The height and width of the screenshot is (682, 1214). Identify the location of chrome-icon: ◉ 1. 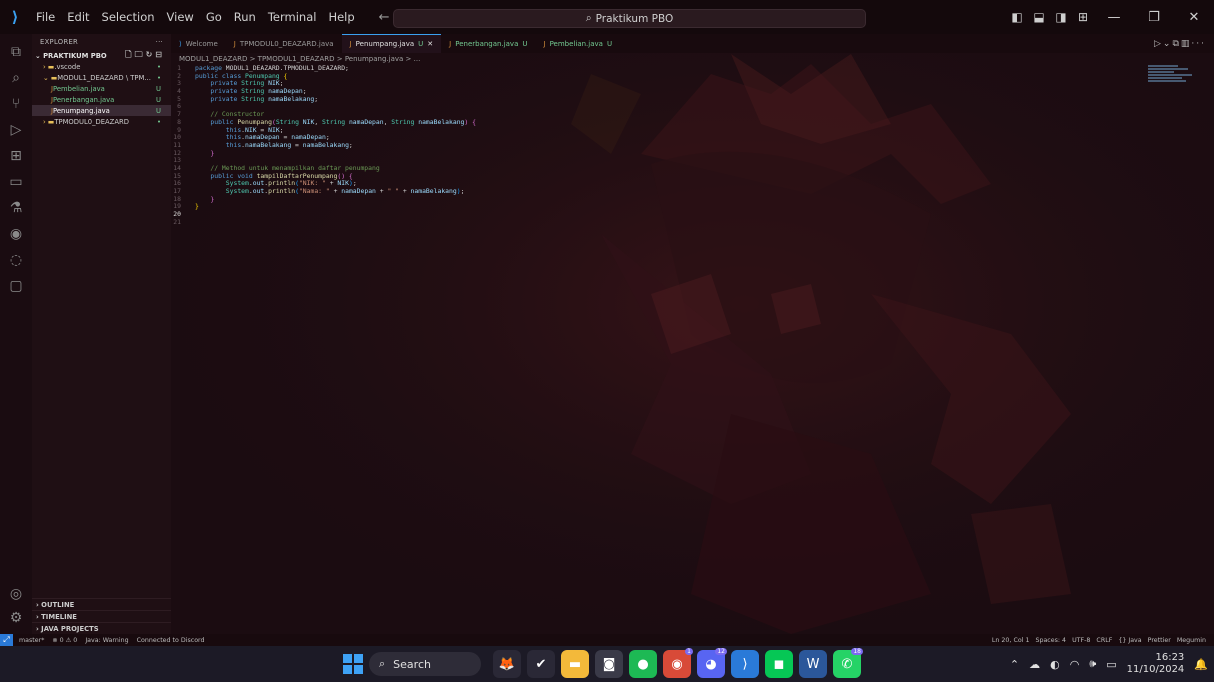
(678, 663).